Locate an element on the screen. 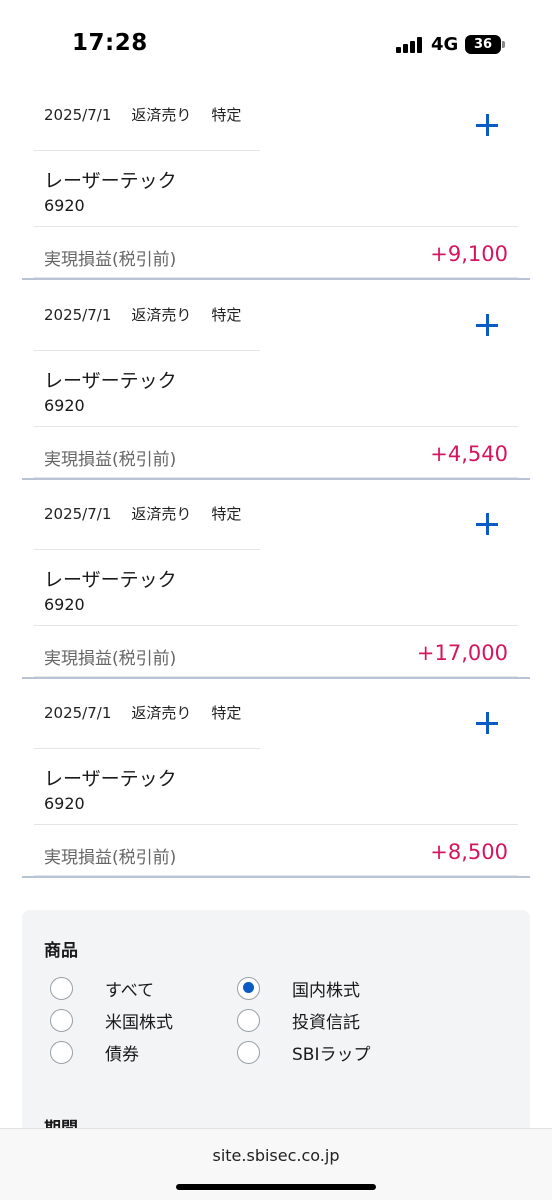 Image resolution: width=552 pixels, height=1200 pixels. realized-pl-value: +17,000 is located at coordinates (462, 653).